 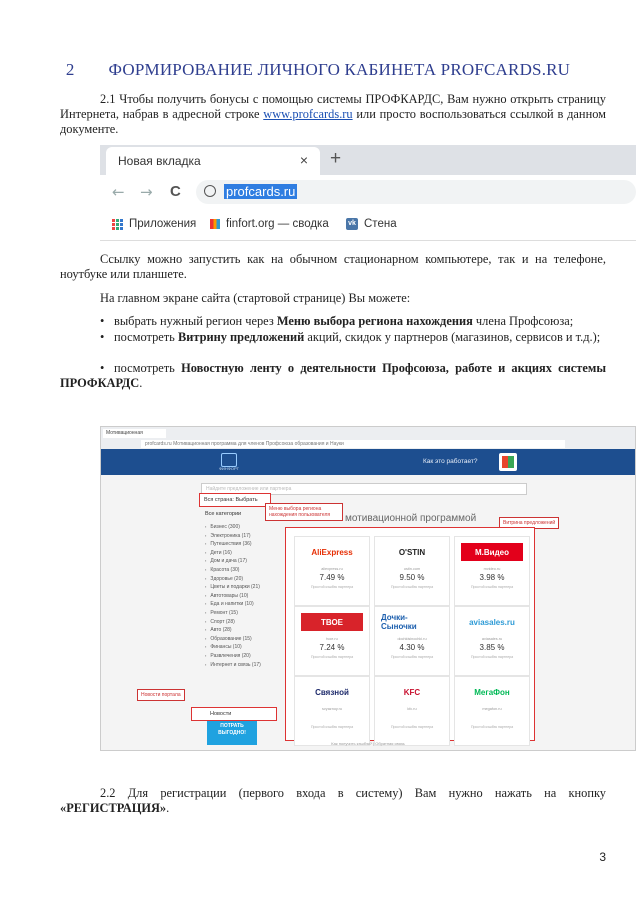 I want to click on bookmark-label: Стена, so click(x=380, y=224).